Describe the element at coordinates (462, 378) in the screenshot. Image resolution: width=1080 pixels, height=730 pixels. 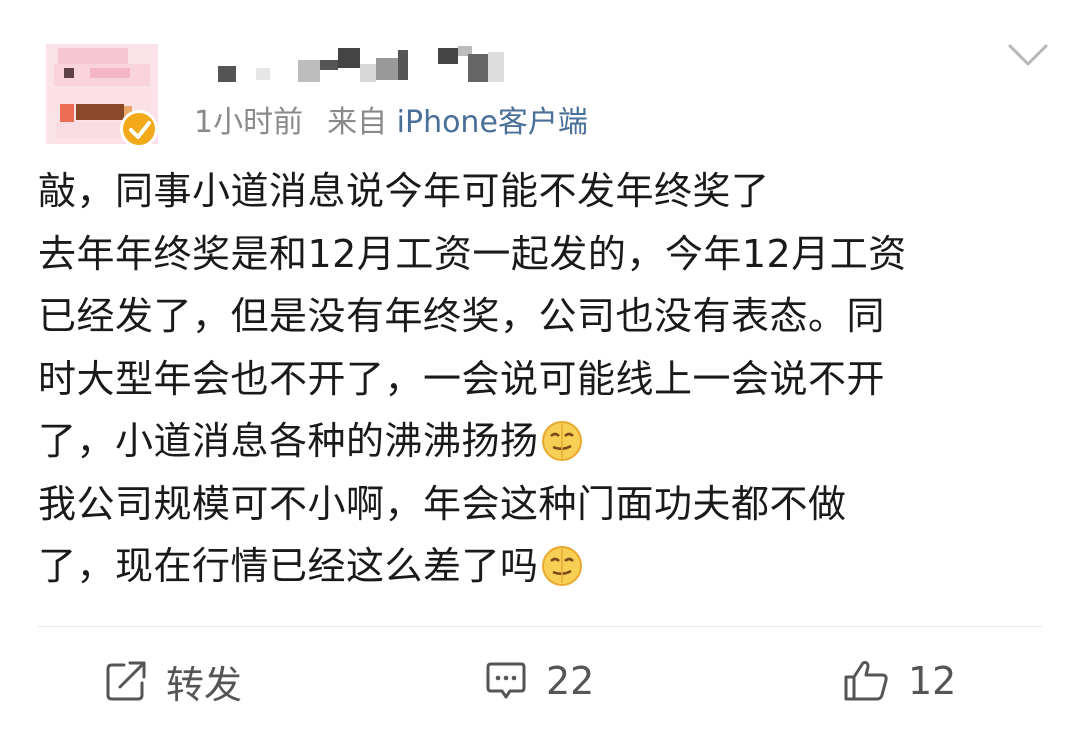
I see `content-line: 时大型年会也不开了，一会说可能线上一会说不开` at that location.